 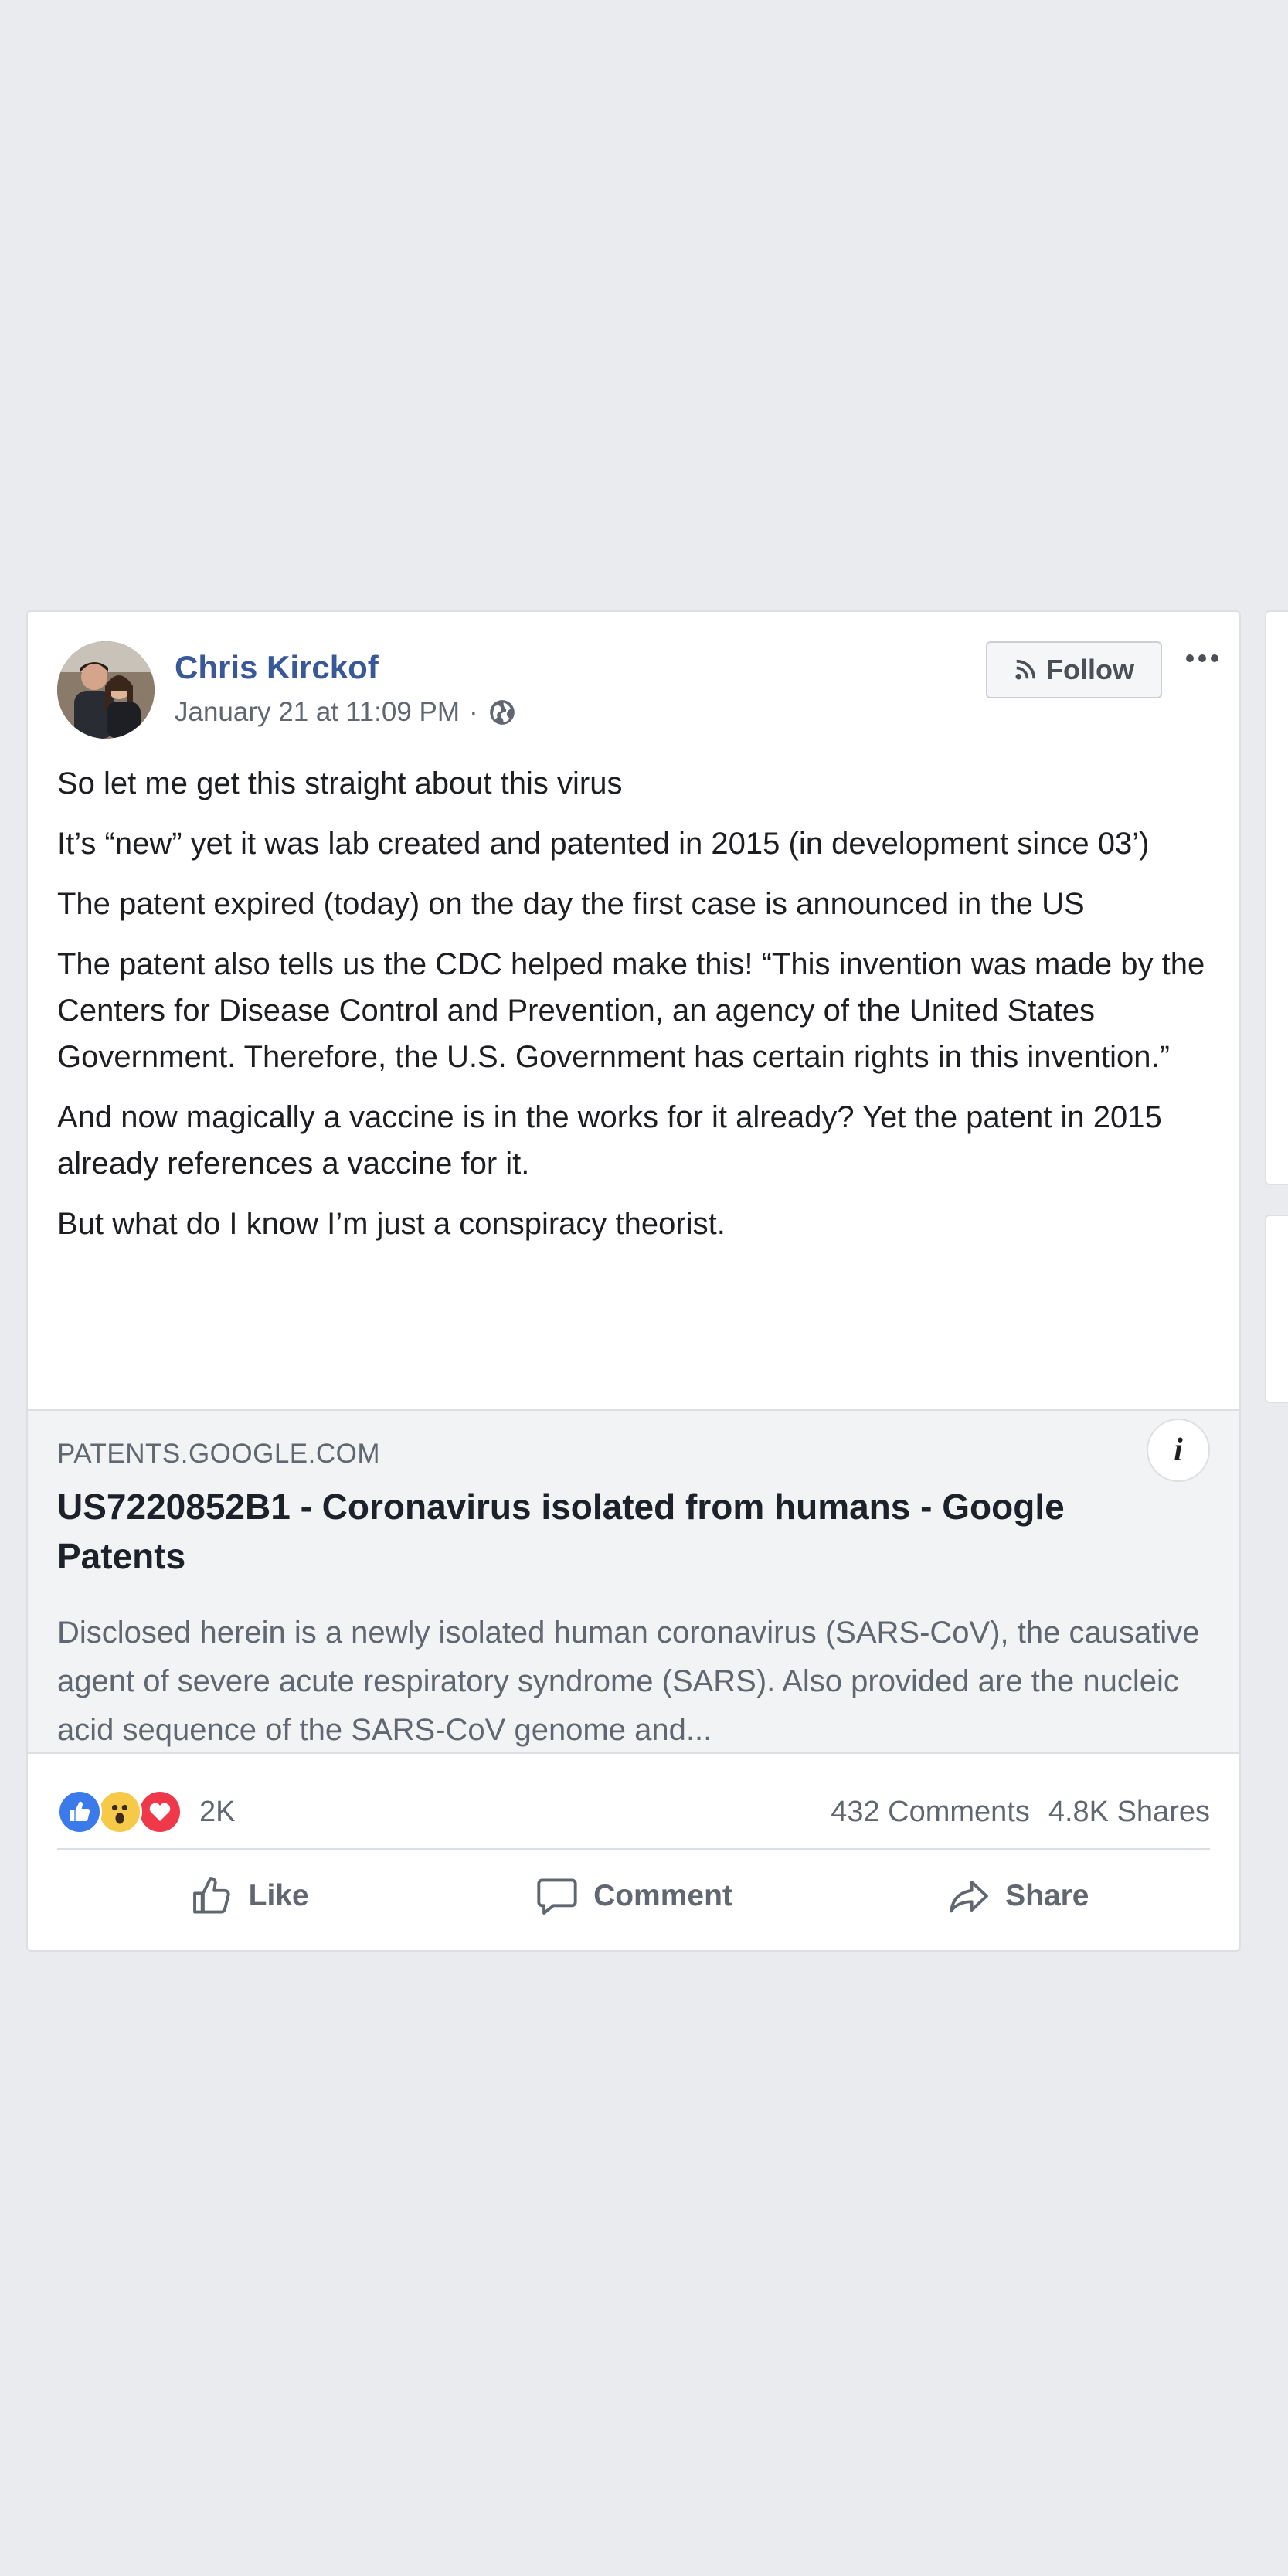 I want to click on avatar-photo, so click(x=106, y=690).